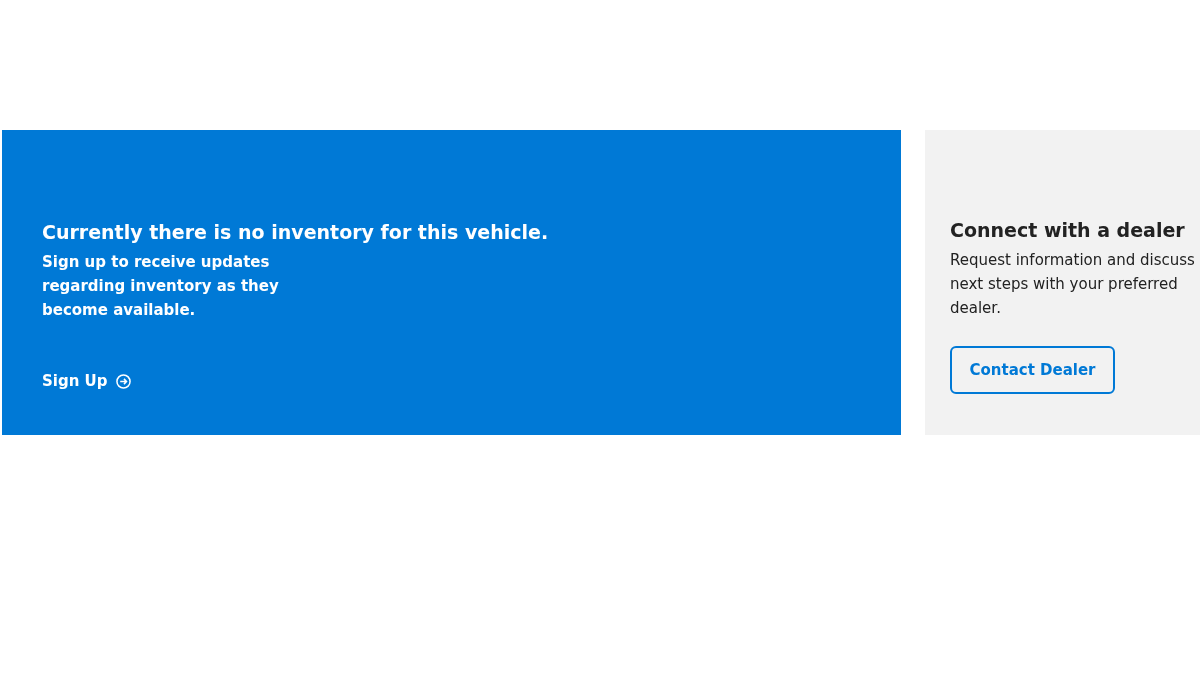 The height and width of the screenshot is (675, 1200). I want to click on sign-up-link: Sign Up, so click(86, 381).